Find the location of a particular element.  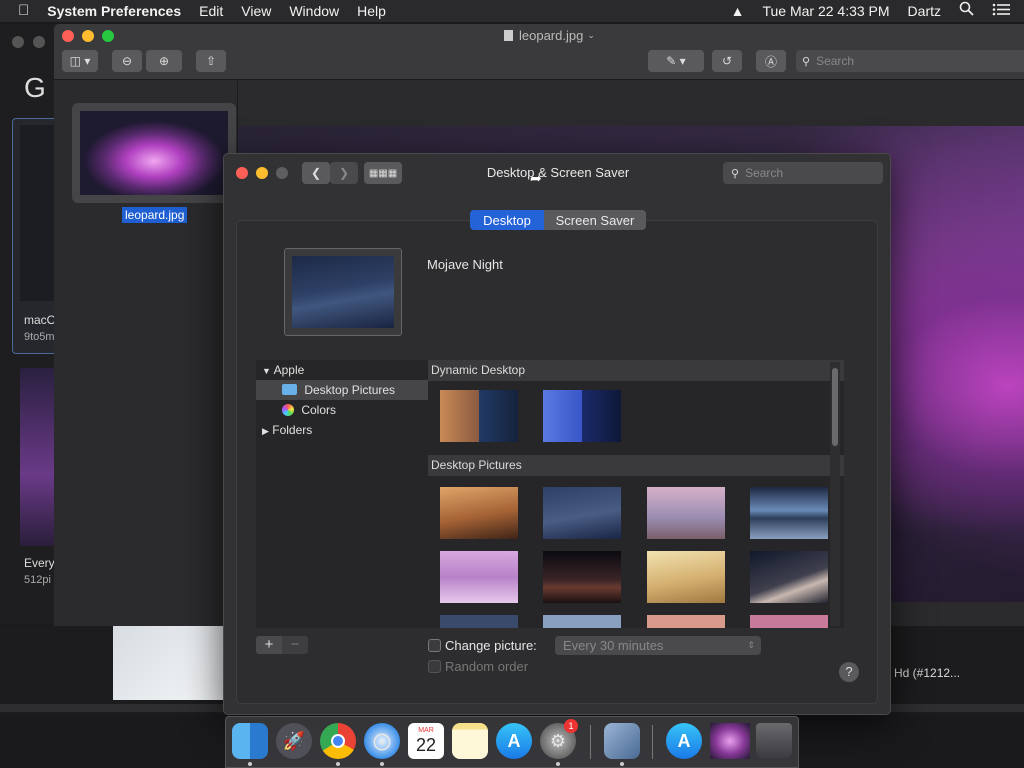

preview-app-icon is located at coordinates (622, 741).